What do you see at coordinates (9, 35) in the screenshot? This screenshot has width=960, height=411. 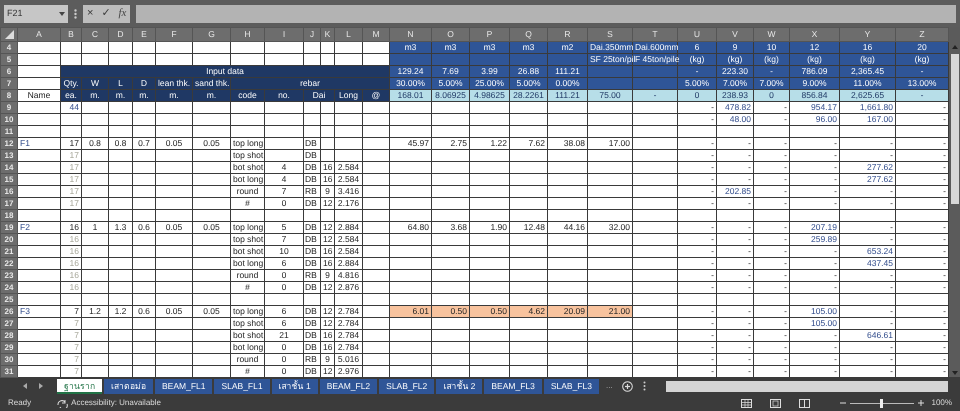 I see `select-all-icon` at bounding box center [9, 35].